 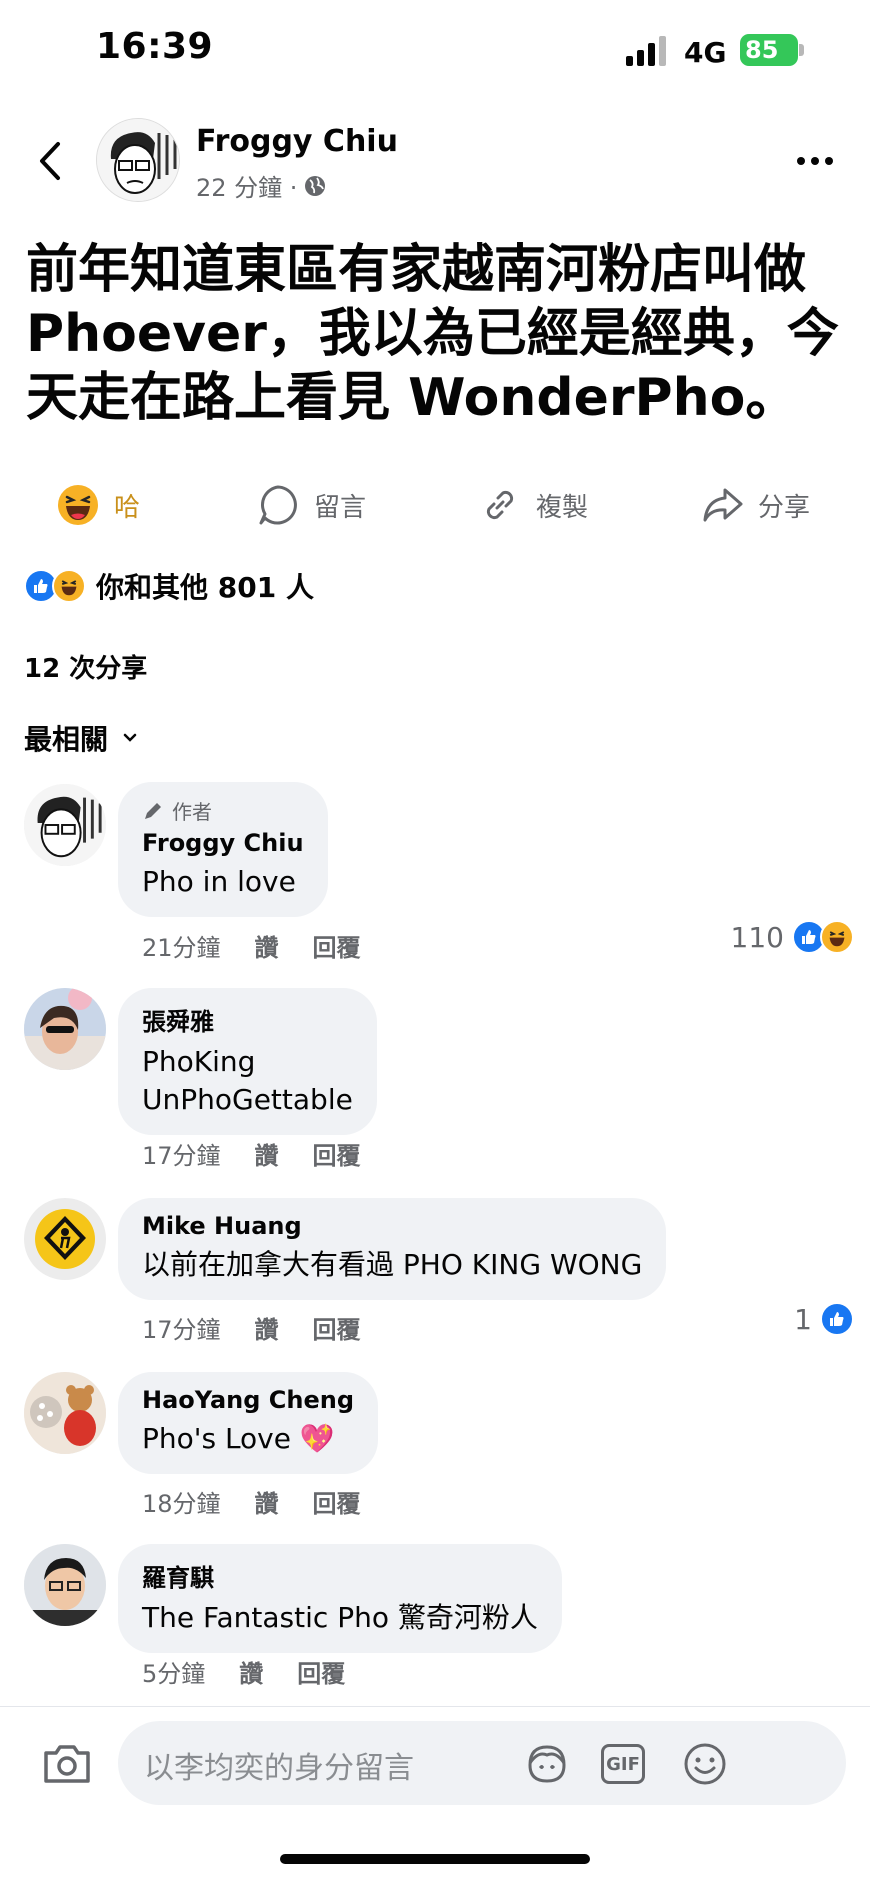 I want to click on home-indicator, so click(x=435, y=1859).